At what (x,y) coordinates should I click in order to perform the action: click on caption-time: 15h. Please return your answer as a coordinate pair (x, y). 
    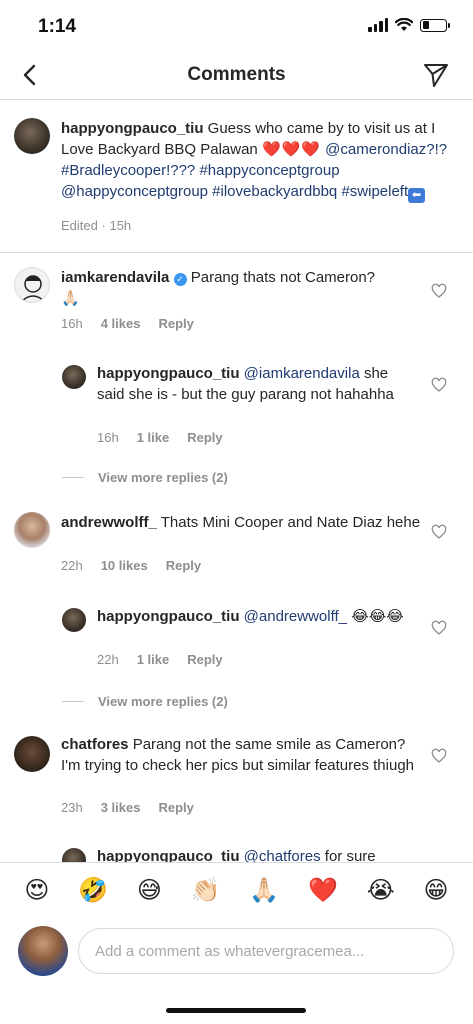
    Looking at the image, I should click on (120, 225).